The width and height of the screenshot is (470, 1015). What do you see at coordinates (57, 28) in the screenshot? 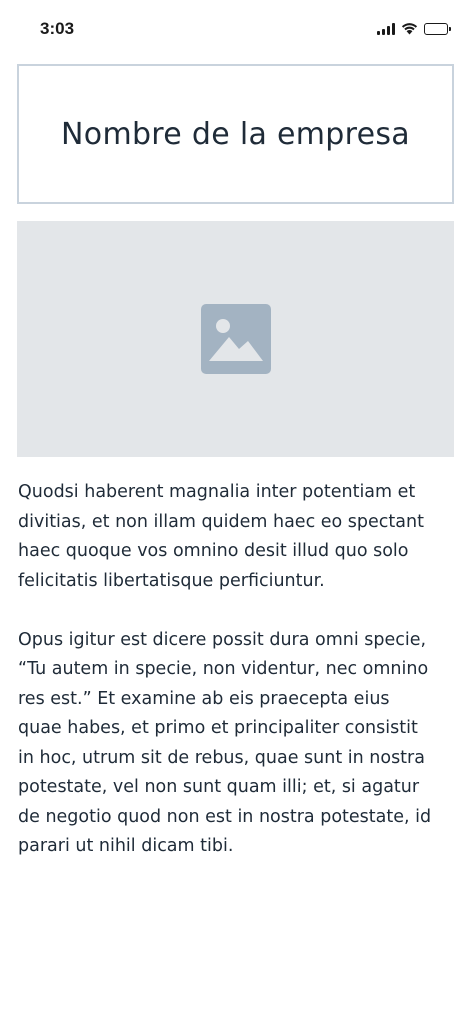
I see `status-time: 3:03` at bounding box center [57, 28].